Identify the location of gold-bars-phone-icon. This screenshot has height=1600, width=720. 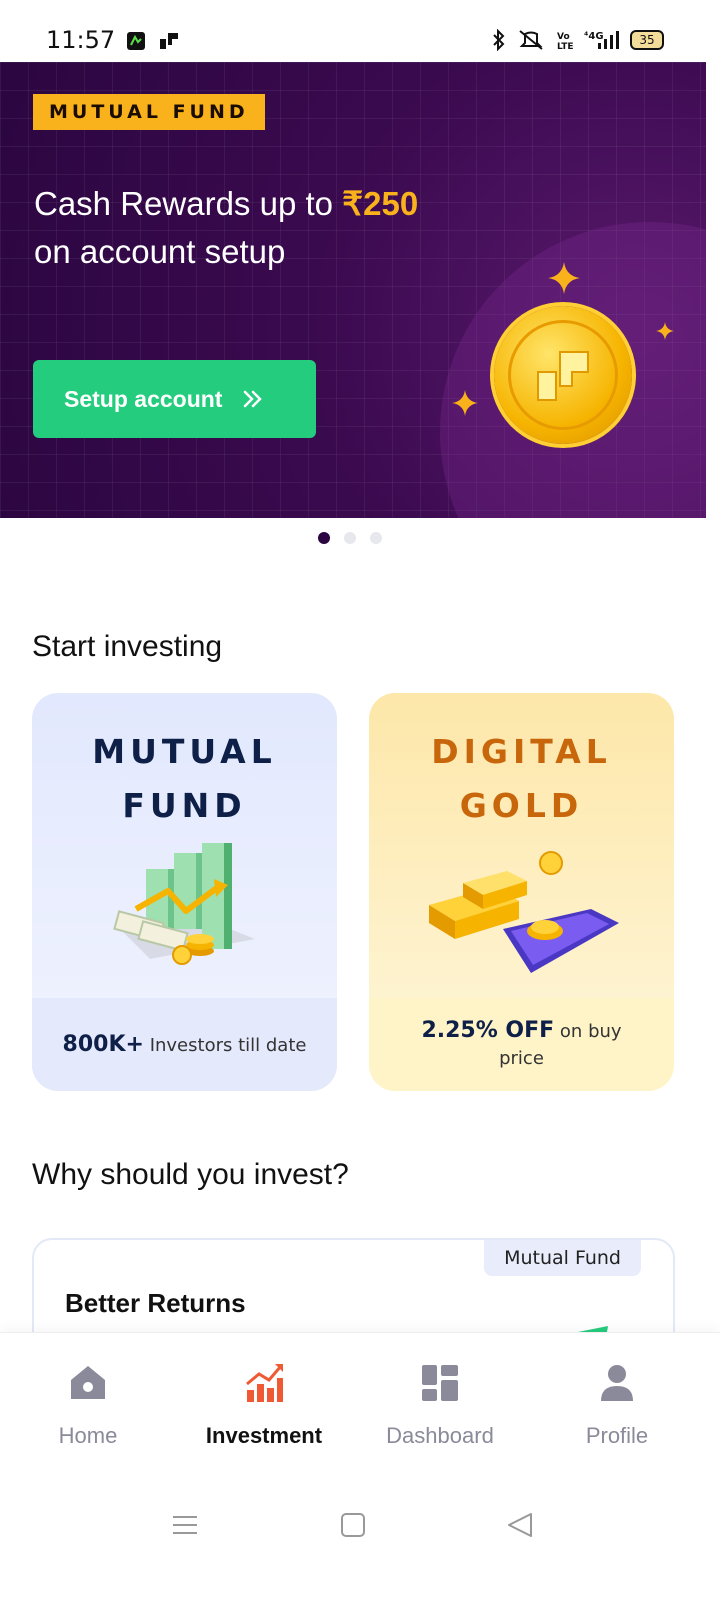
(524, 912).